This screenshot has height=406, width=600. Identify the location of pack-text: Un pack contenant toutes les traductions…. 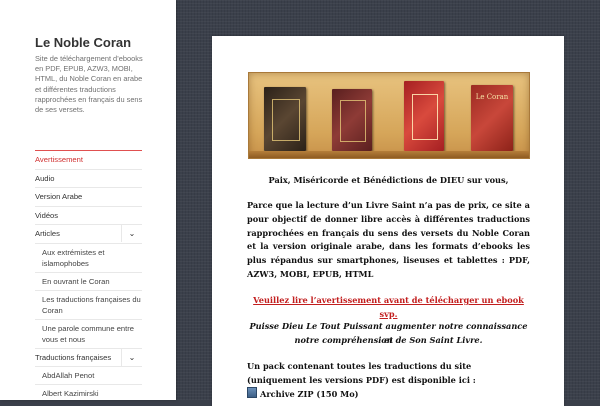
(361, 373).